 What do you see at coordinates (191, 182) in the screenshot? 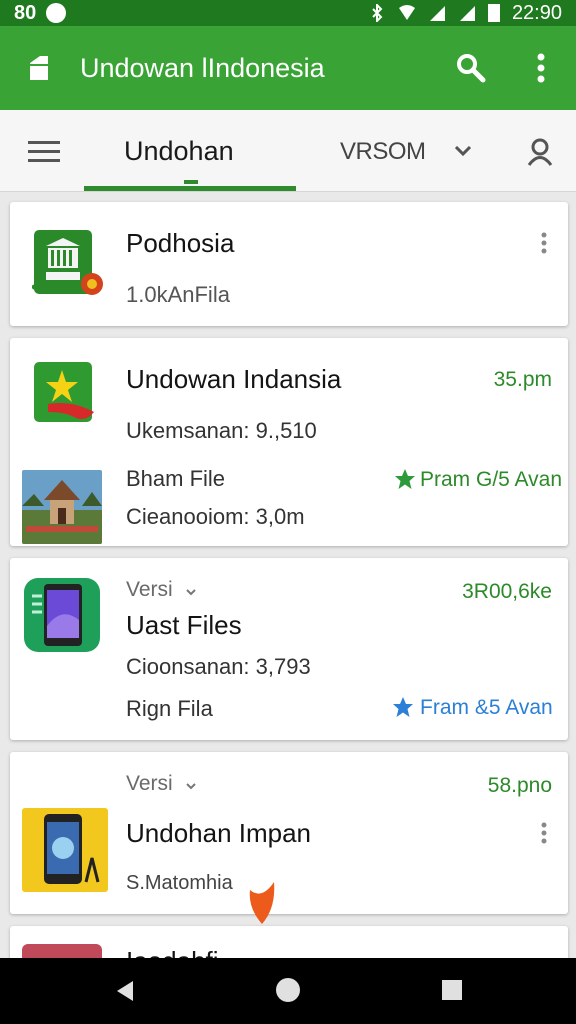
I see `tab-indicator-mark` at bounding box center [191, 182].